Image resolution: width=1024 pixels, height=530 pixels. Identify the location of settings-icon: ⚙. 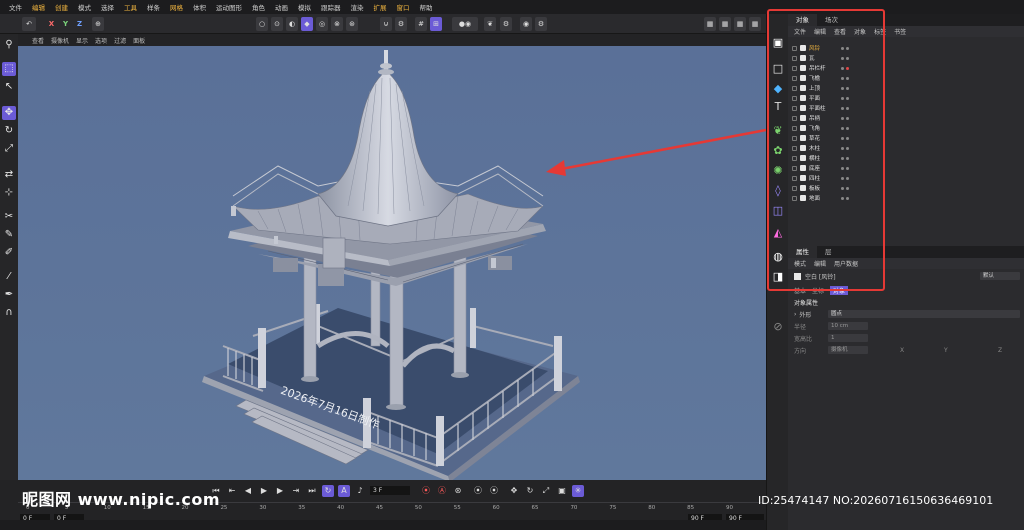
(506, 24).